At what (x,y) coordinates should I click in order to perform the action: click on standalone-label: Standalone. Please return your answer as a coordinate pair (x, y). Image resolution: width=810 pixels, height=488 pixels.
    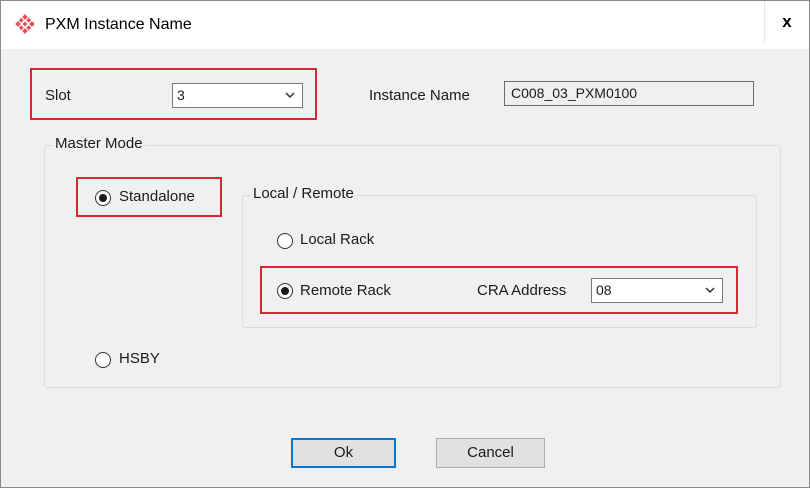
    Looking at the image, I should click on (157, 196).